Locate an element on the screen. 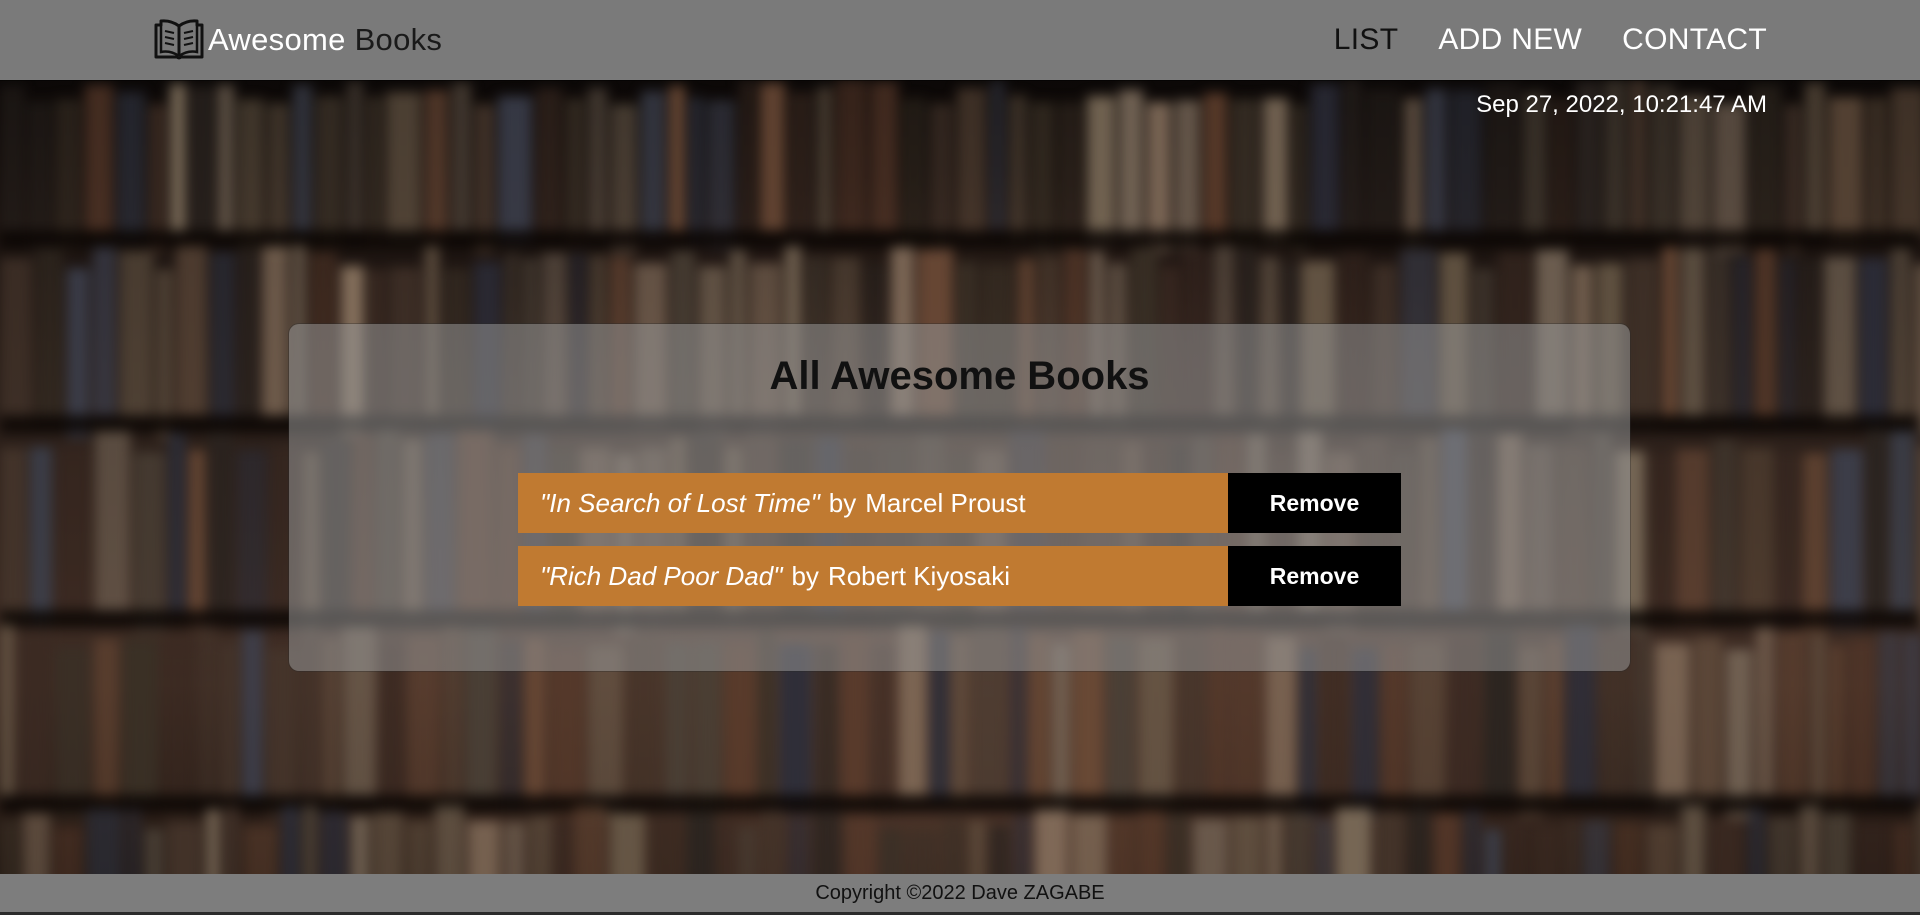  footer: Copyright ©2022 Dave ZAGABE is located at coordinates (960, 893).